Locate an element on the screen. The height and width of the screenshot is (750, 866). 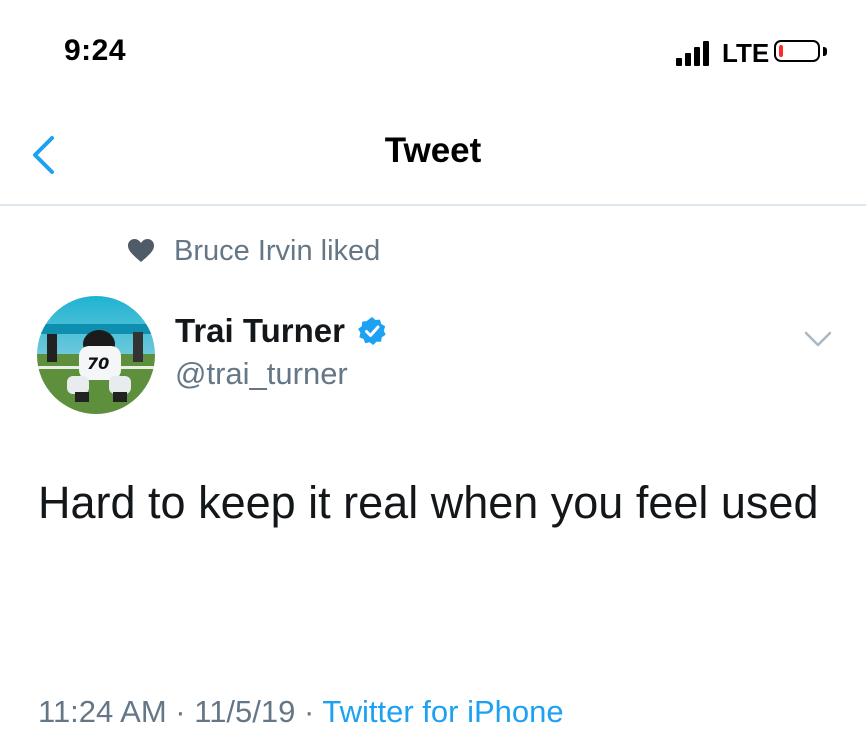
tweet-client-link: Twitter for iPhone is located at coordinates (442, 711).